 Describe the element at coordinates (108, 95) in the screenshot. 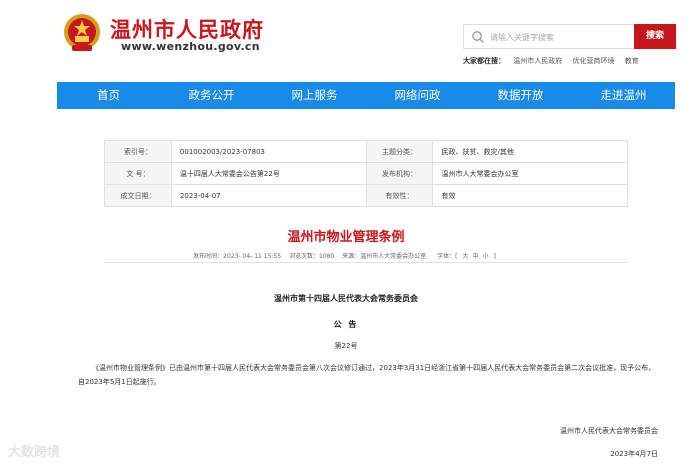

I see `nav-item-home: 首页` at that location.